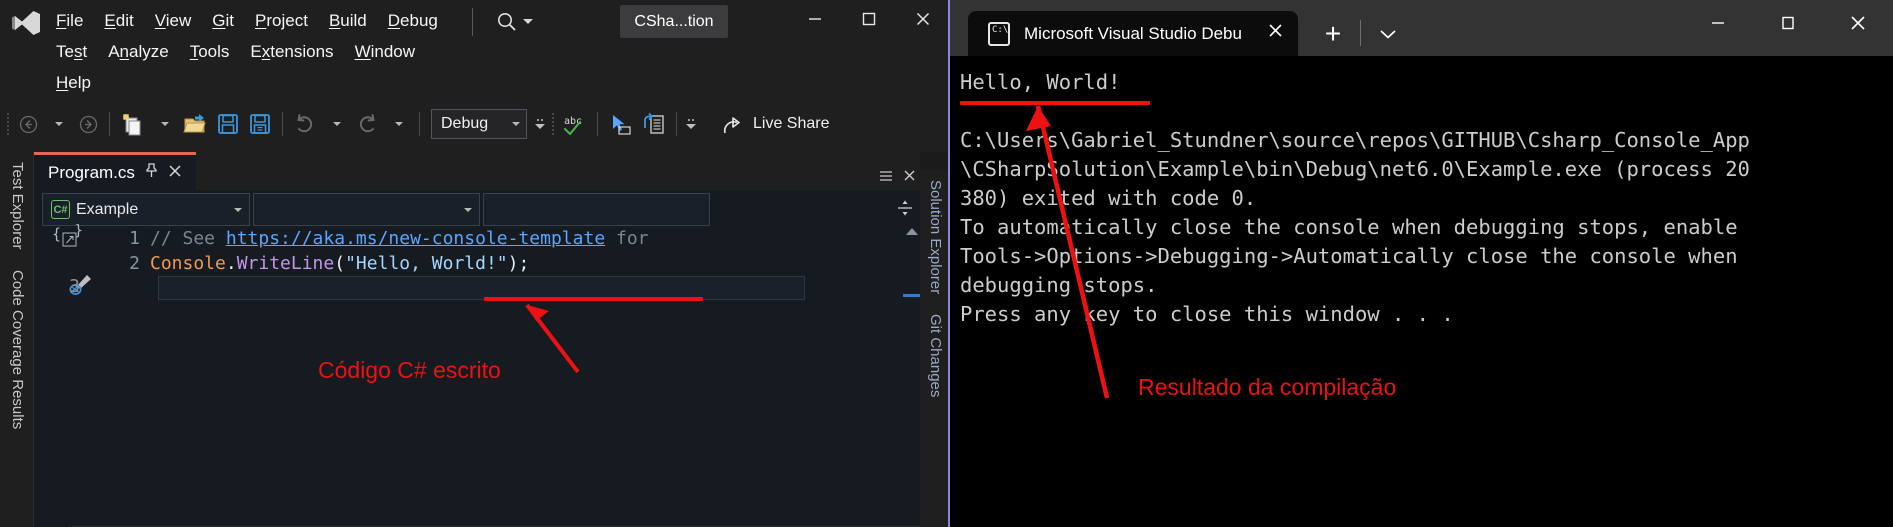 The image size is (1893, 527). Describe the element at coordinates (118, 20) in the screenshot. I see `menu-item-edit: Edit` at that location.